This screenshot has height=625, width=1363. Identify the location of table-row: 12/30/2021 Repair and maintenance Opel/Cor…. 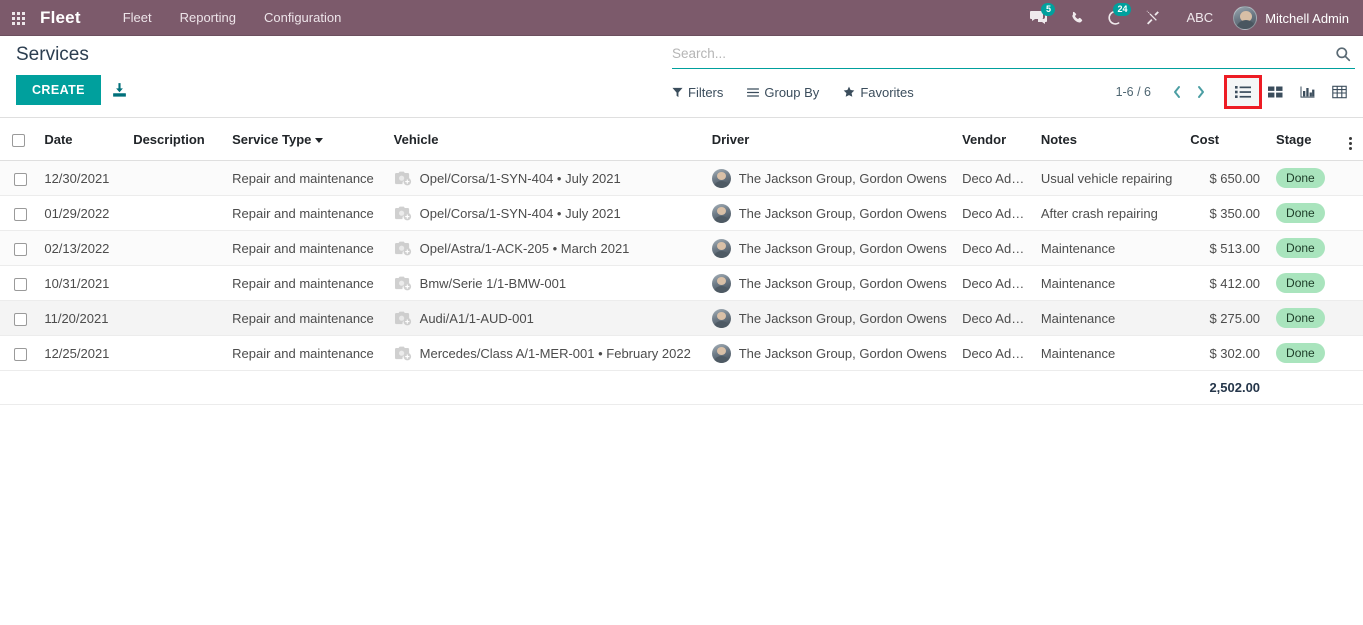
(681, 178).